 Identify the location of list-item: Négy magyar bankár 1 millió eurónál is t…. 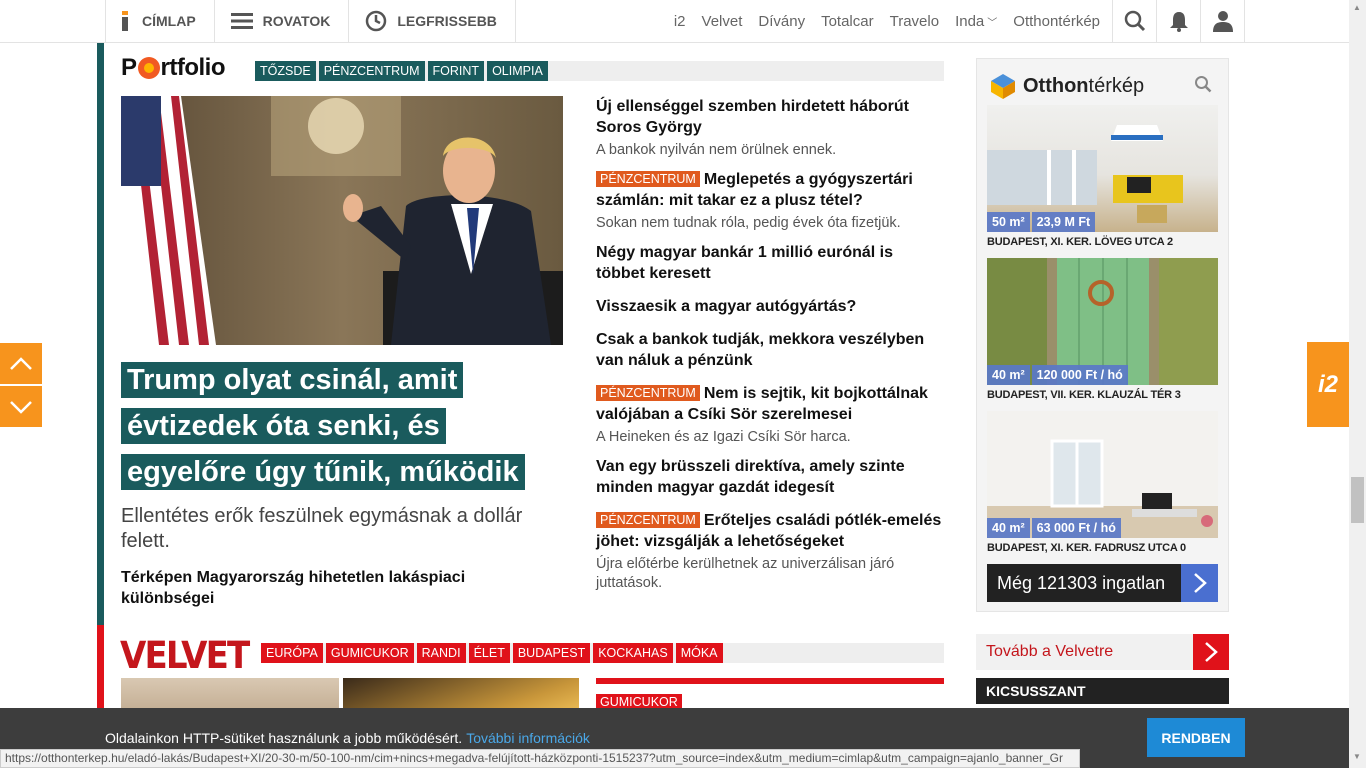
(771, 263).